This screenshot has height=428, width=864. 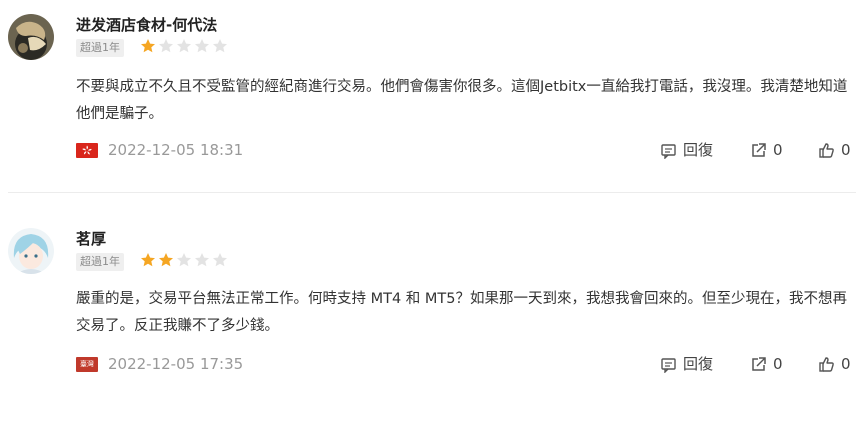 I want to click on review-footer: 臺灣 2022-12-05 17:35 回復 0 0, so click(x=470, y=364).